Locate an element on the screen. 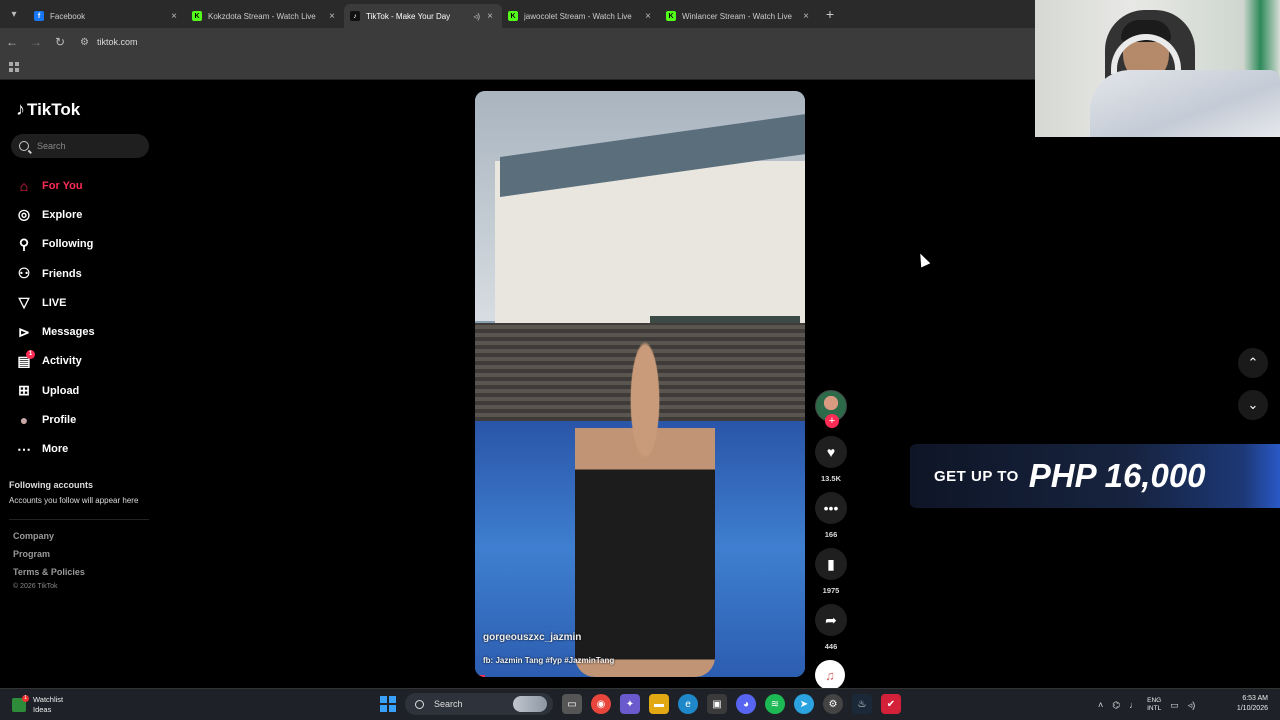  reload-button: ↻ is located at coordinates (60, 42).